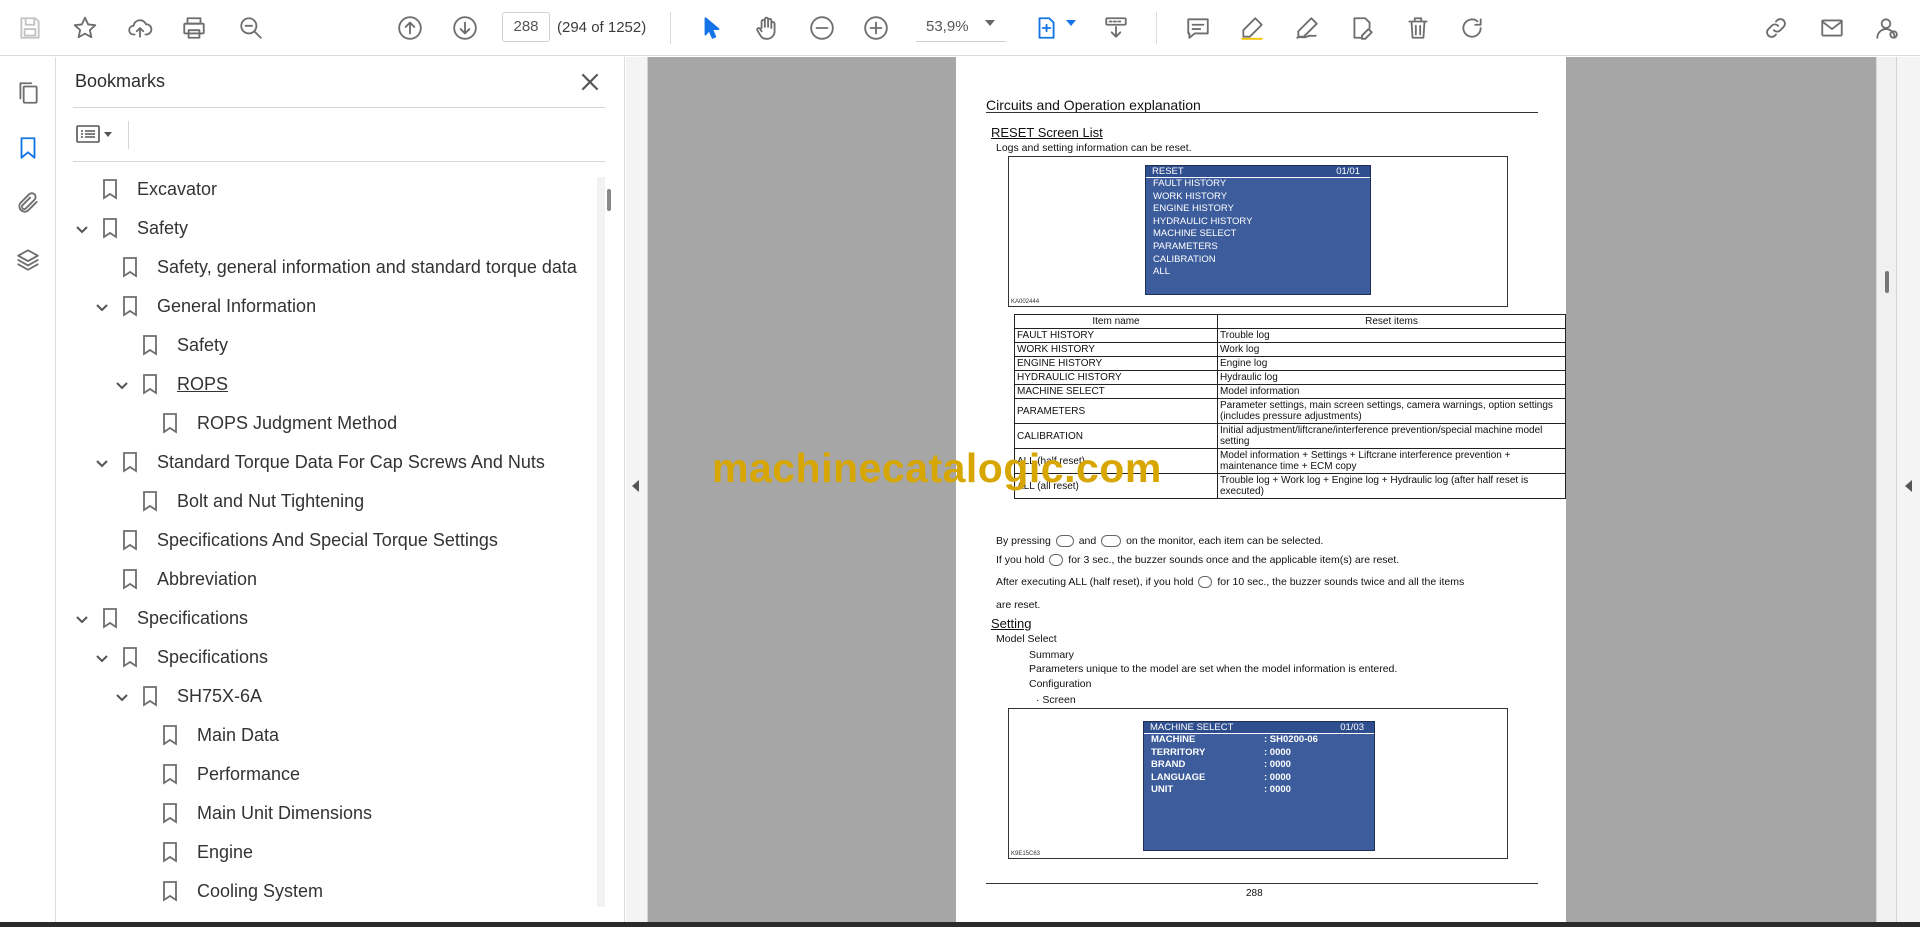  What do you see at coordinates (1391, 335) in the screenshot?
I see `table-cell-reset-items: Trouble log` at bounding box center [1391, 335].